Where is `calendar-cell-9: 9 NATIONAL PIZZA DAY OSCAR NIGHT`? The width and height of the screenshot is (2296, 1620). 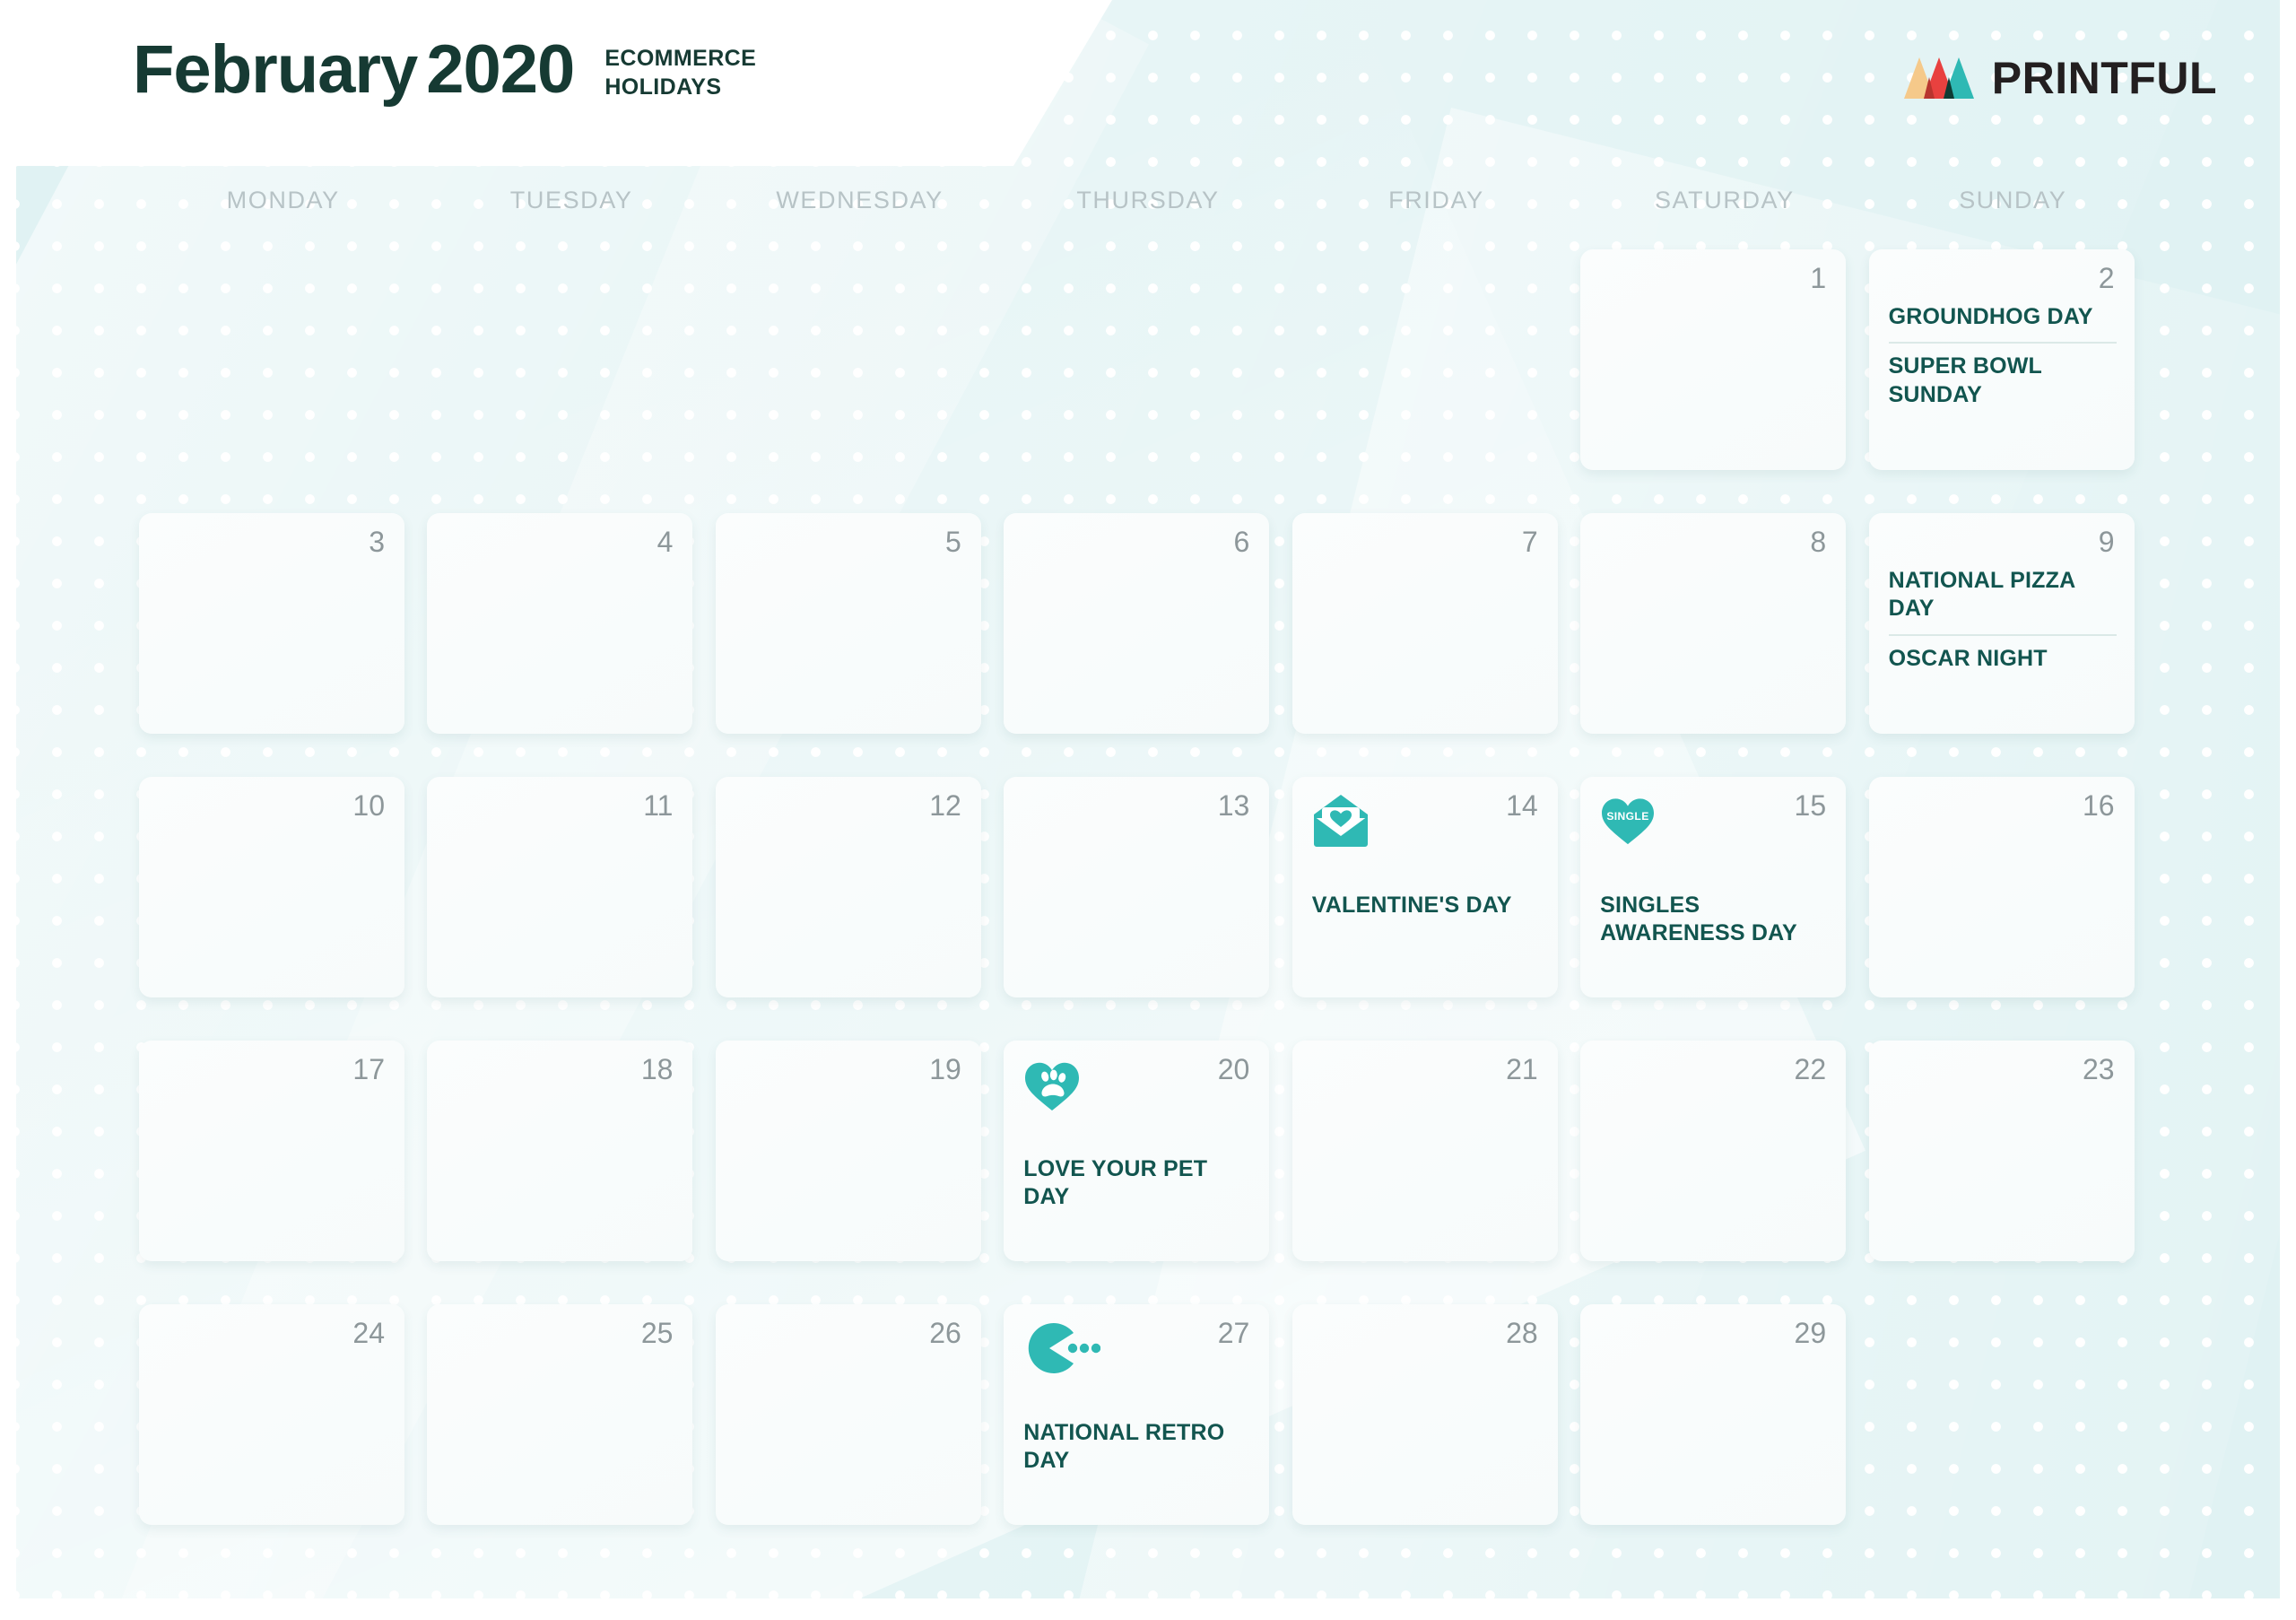
calendar-cell-9: 9 NATIONAL PIZZA DAY OSCAR NIGHT is located at coordinates (2001, 624).